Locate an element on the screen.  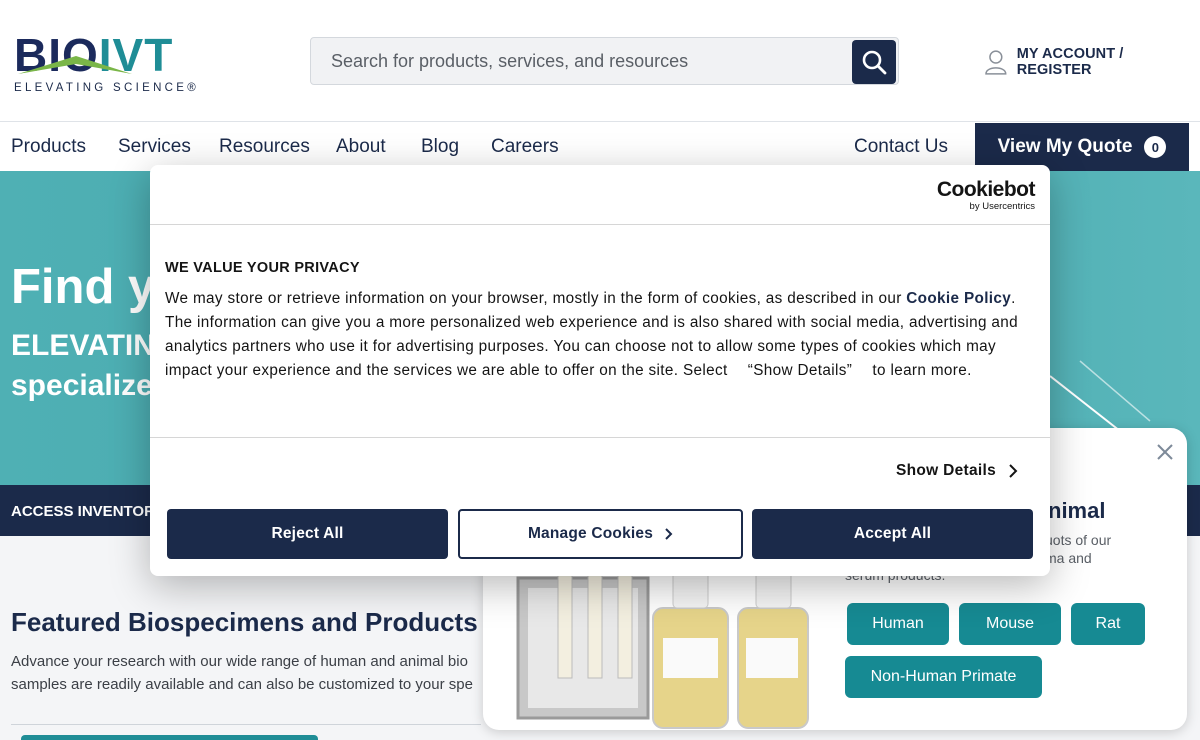
manage-cookies-button: Manage Cookies is located at coordinates (600, 534).